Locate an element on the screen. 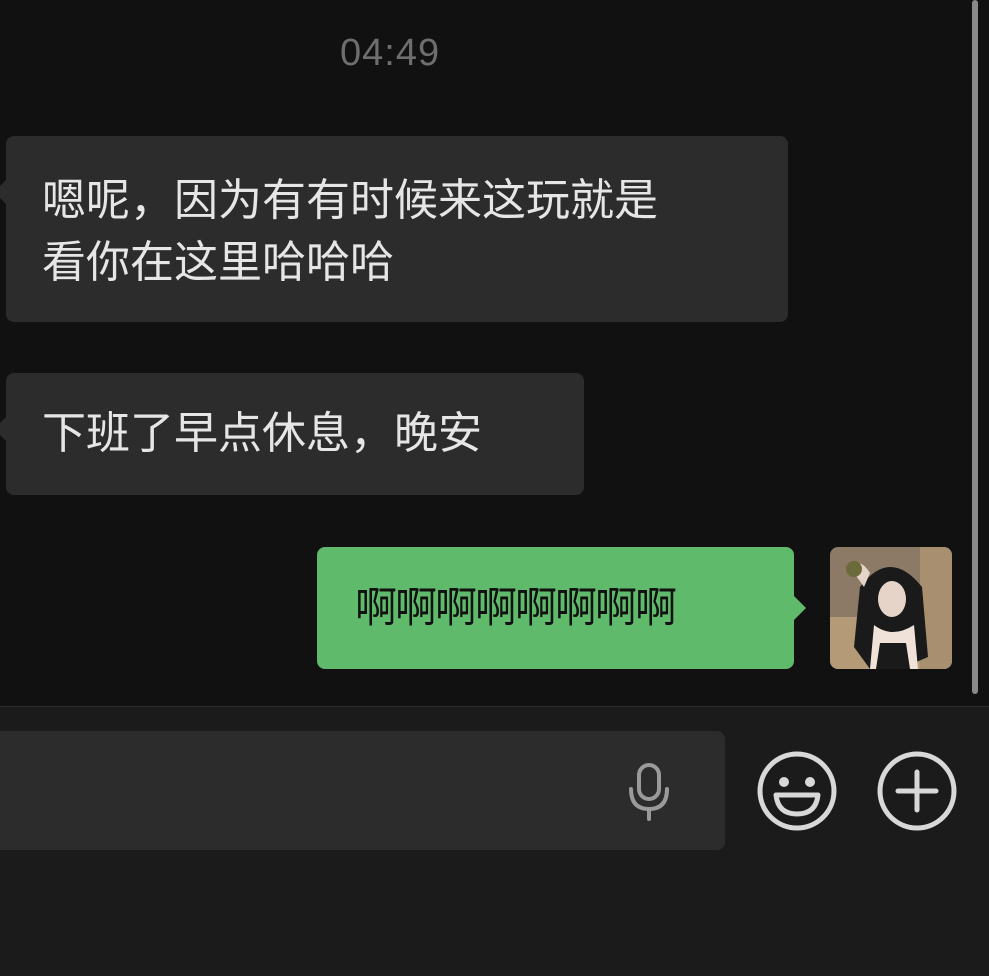 This screenshot has width=989, height=976. emoji-icon is located at coordinates (797, 791).